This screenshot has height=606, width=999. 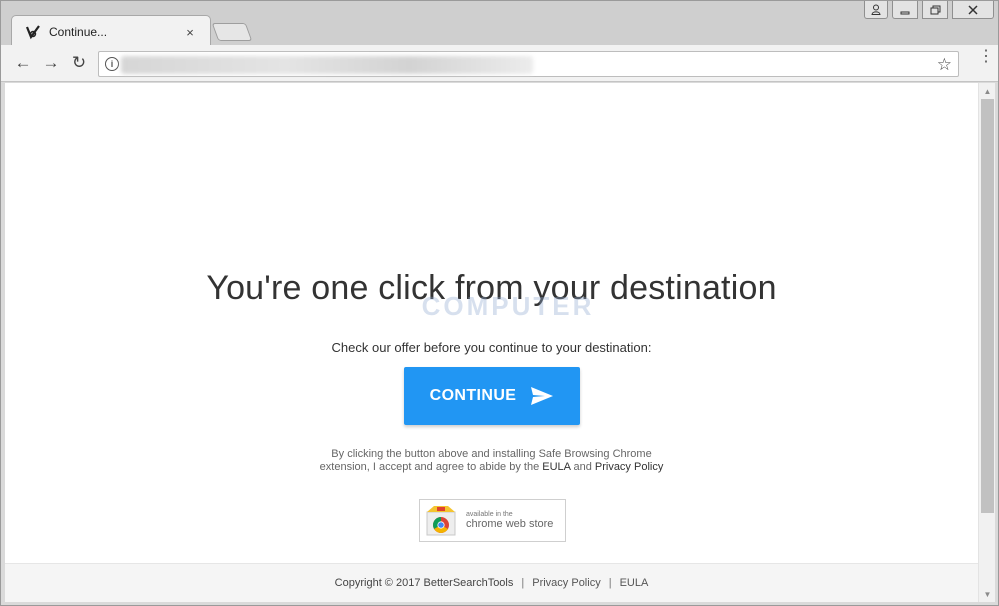 I want to click on watermark-text: COMPUTER, so click(x=508, y=306).